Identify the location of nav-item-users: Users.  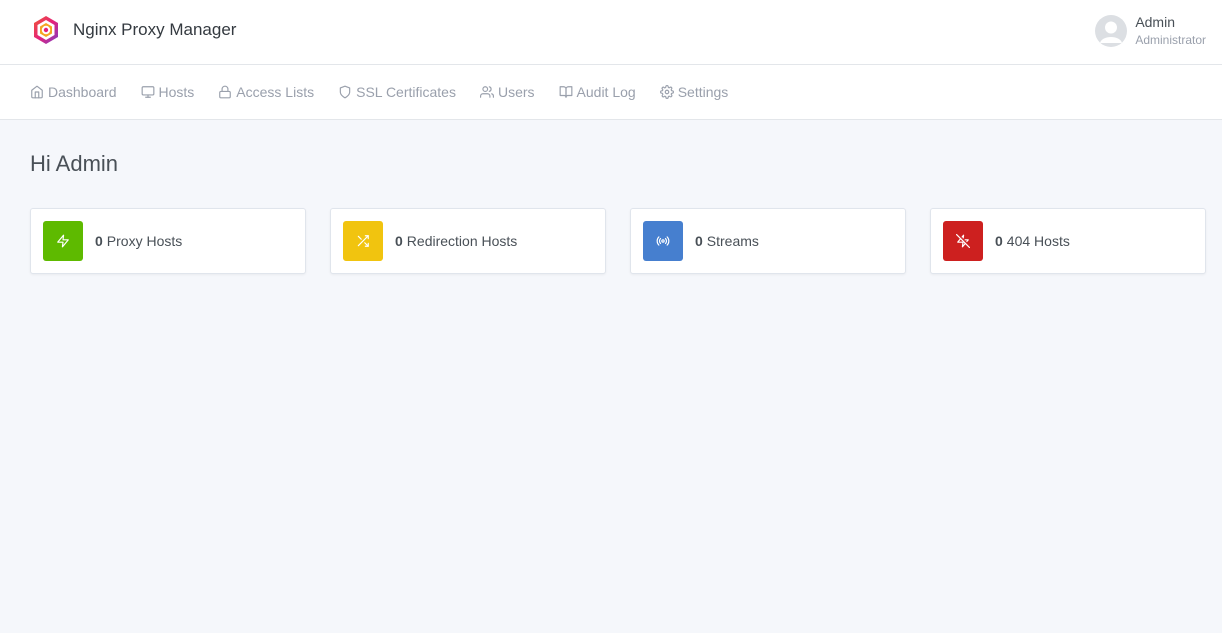
(507, 92).